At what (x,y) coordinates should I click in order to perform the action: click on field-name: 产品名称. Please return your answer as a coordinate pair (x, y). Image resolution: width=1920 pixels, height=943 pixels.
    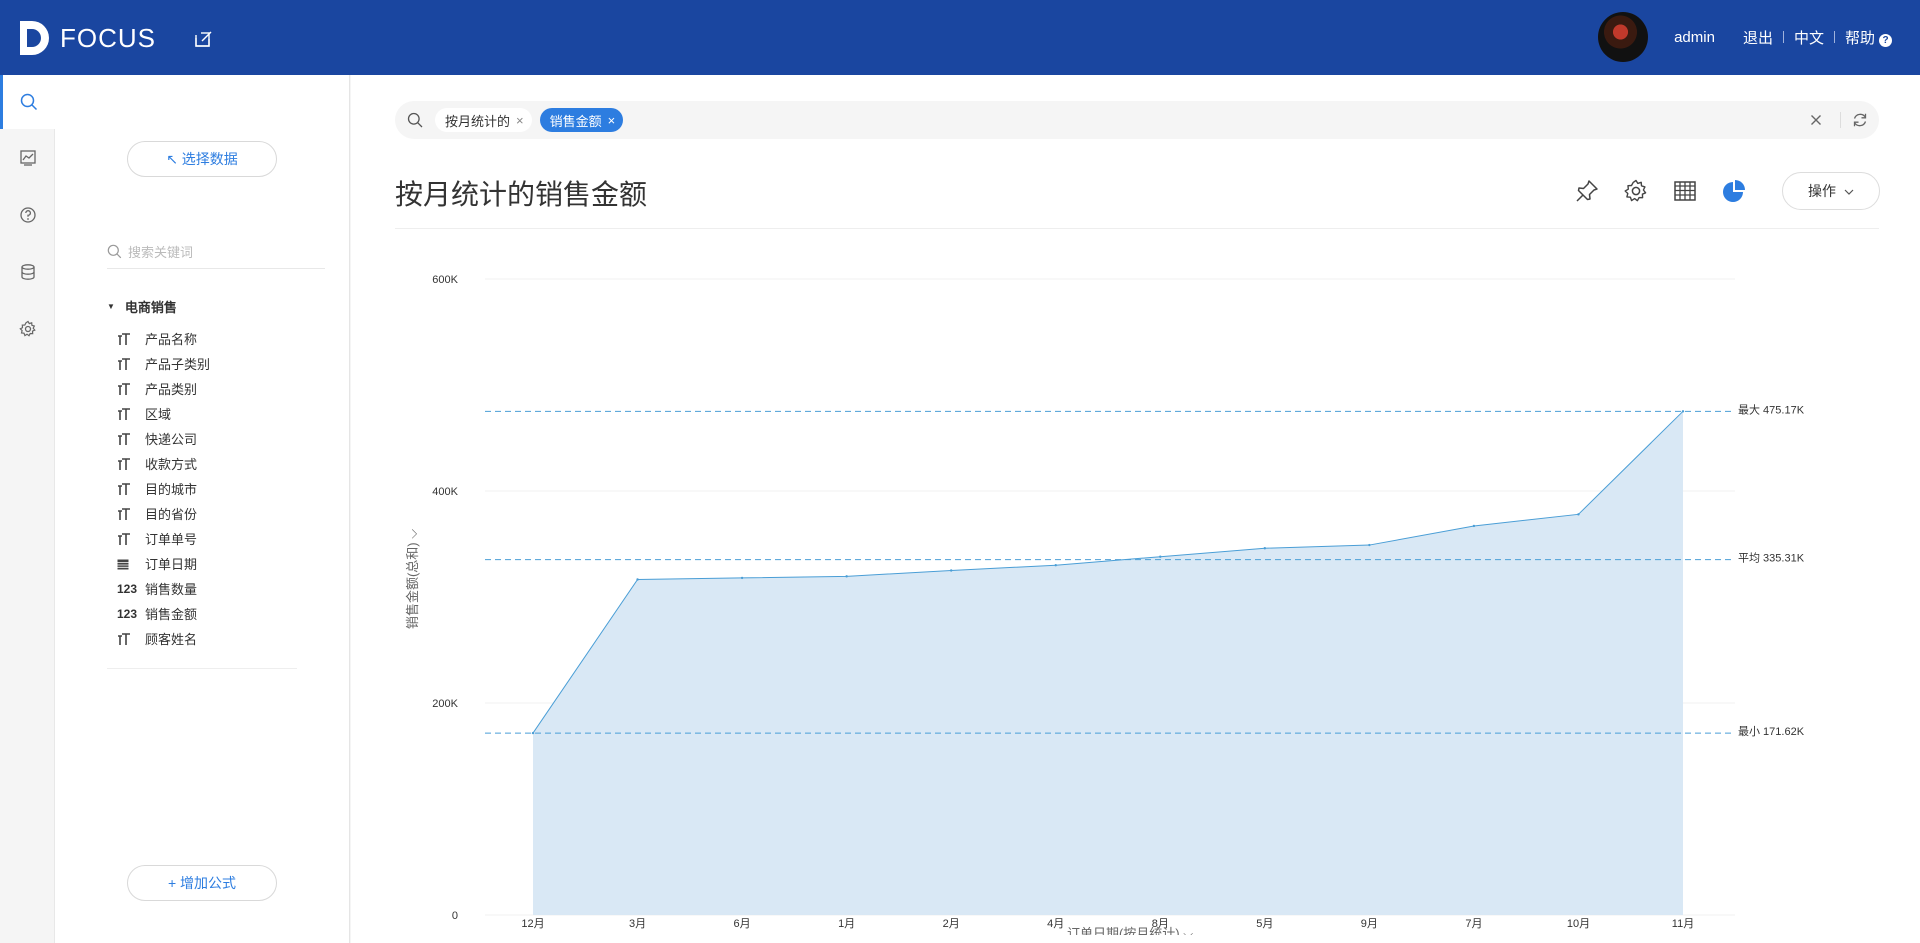
    Looking at the image, I should click on (171, 339).